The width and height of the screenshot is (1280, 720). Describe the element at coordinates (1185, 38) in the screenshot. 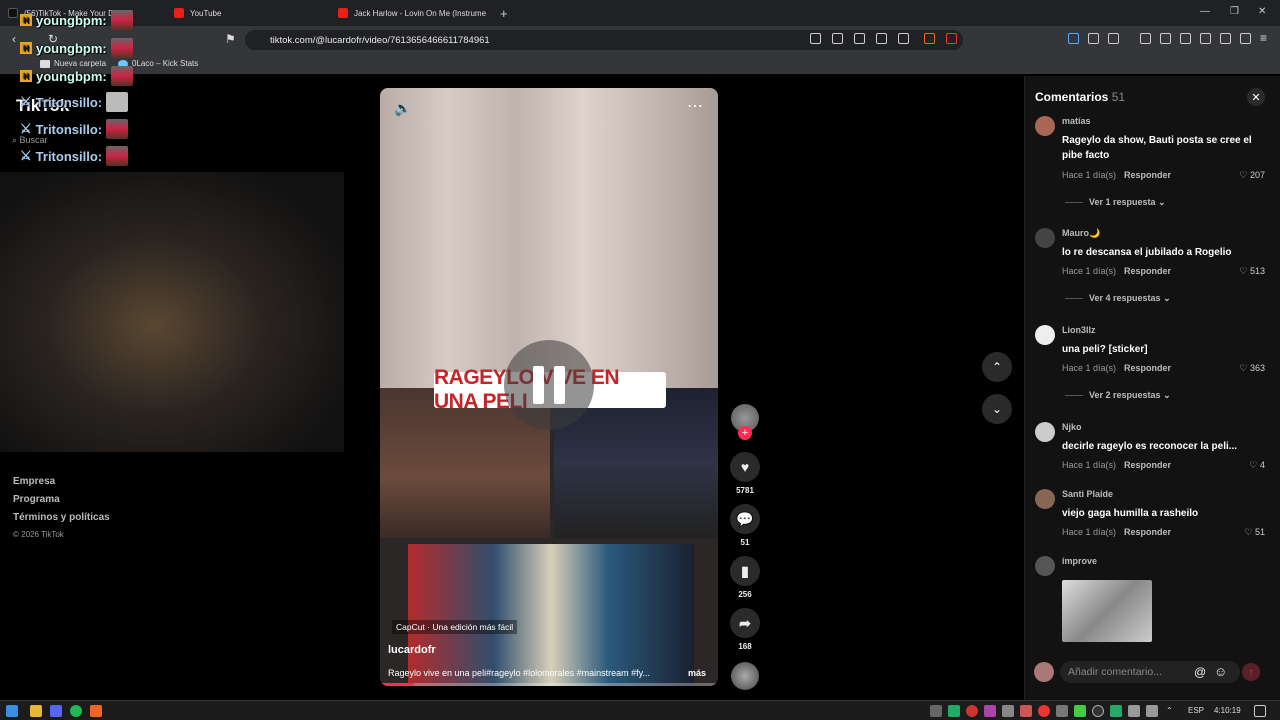

I see `panel-icon` at that location.